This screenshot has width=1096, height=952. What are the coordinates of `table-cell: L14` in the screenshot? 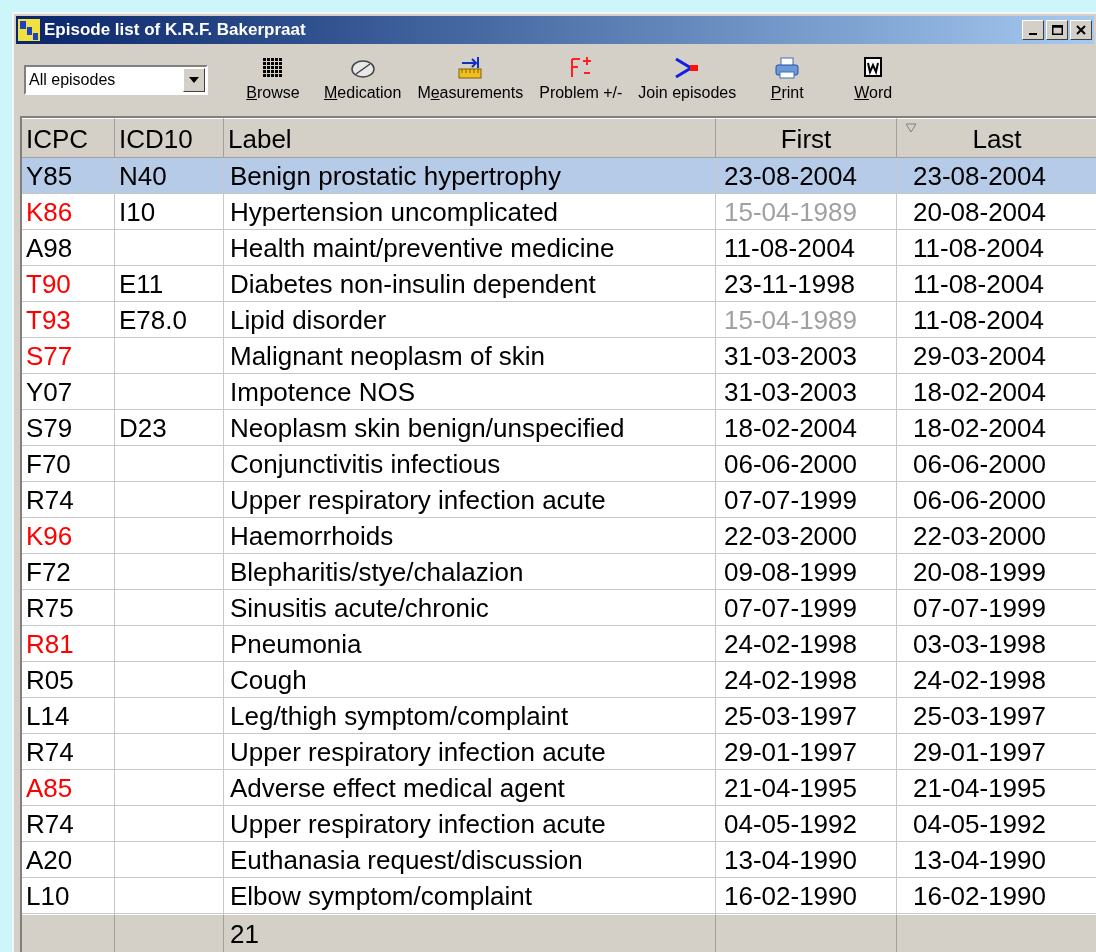 It's located at (48, 716).